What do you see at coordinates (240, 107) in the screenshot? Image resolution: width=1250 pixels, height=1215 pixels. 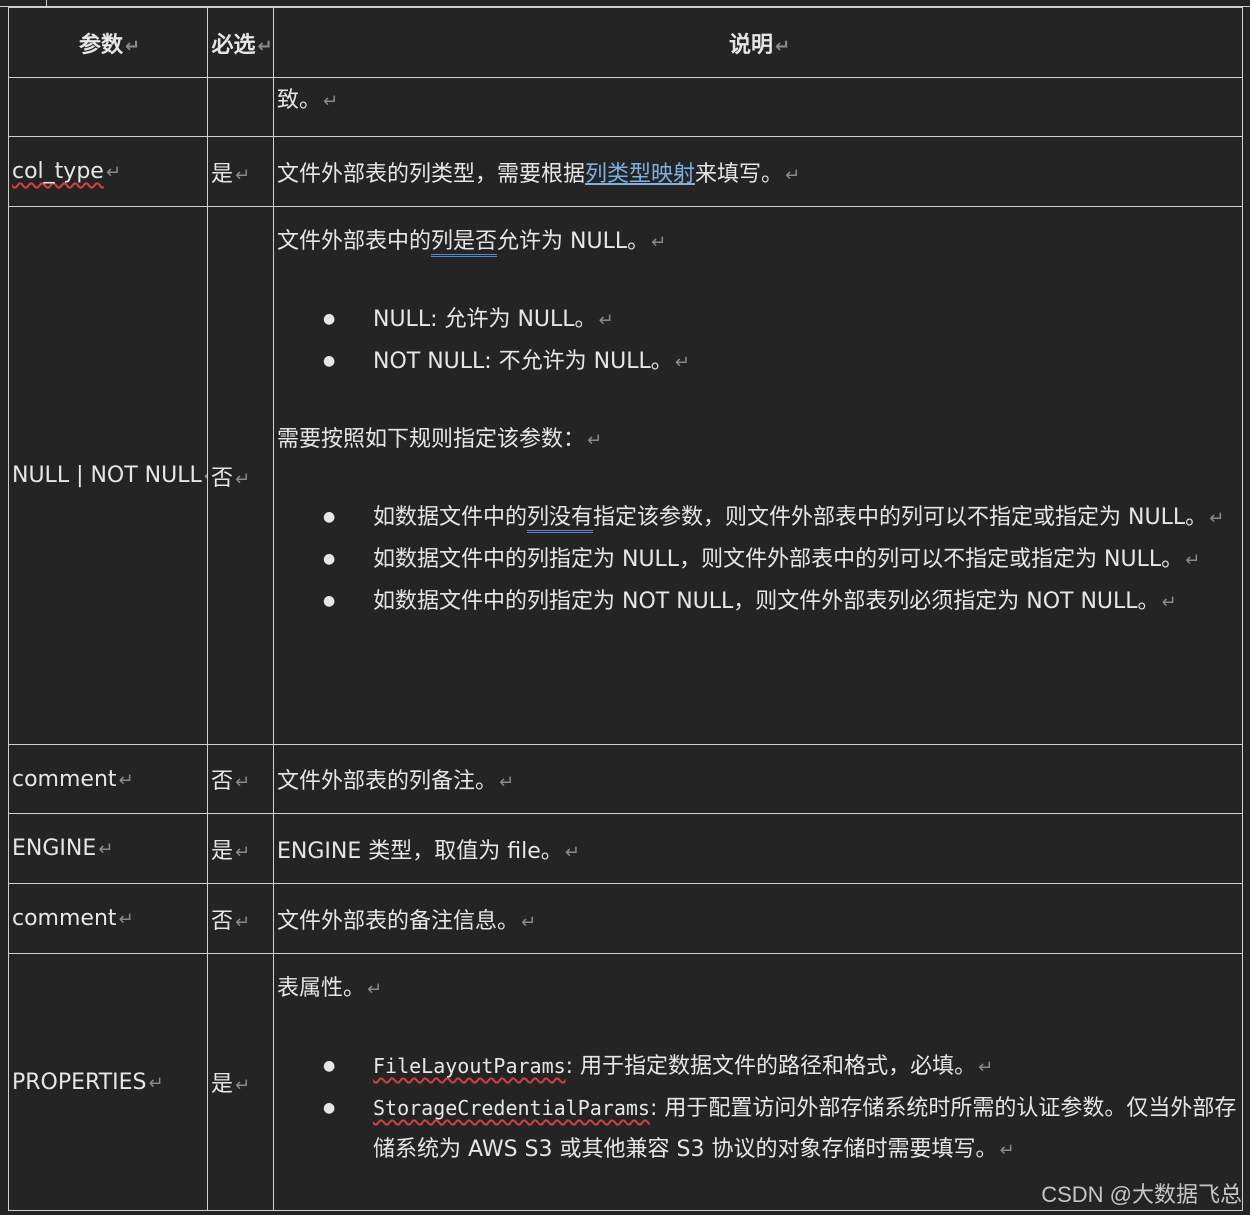 I see `required-cell` at bounding box center [240, 107].